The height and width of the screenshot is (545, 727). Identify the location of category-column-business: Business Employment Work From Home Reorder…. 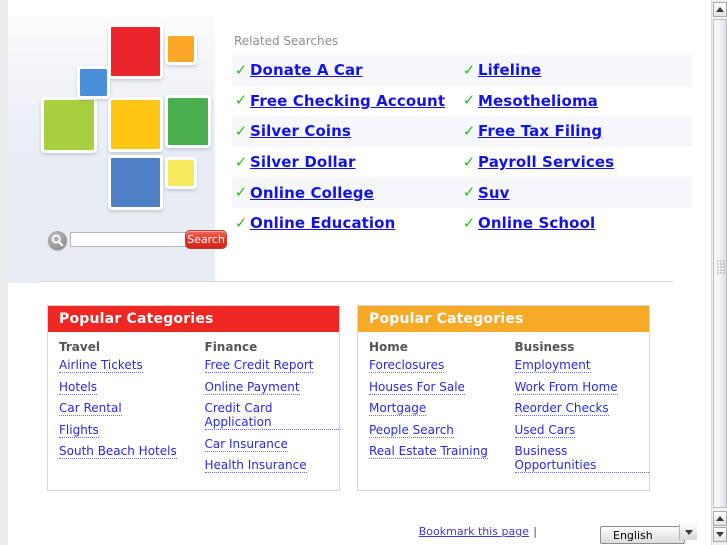
(576, 410).